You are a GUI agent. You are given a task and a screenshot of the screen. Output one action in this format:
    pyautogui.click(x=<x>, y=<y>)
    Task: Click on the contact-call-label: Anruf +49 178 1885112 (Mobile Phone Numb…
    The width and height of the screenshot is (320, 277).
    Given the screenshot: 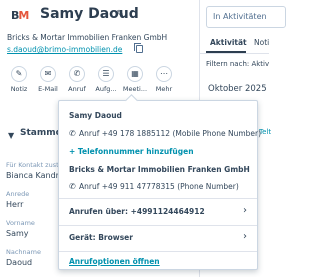 What is the action you would take?
    pyautogui.click(x=170, y=133)
    